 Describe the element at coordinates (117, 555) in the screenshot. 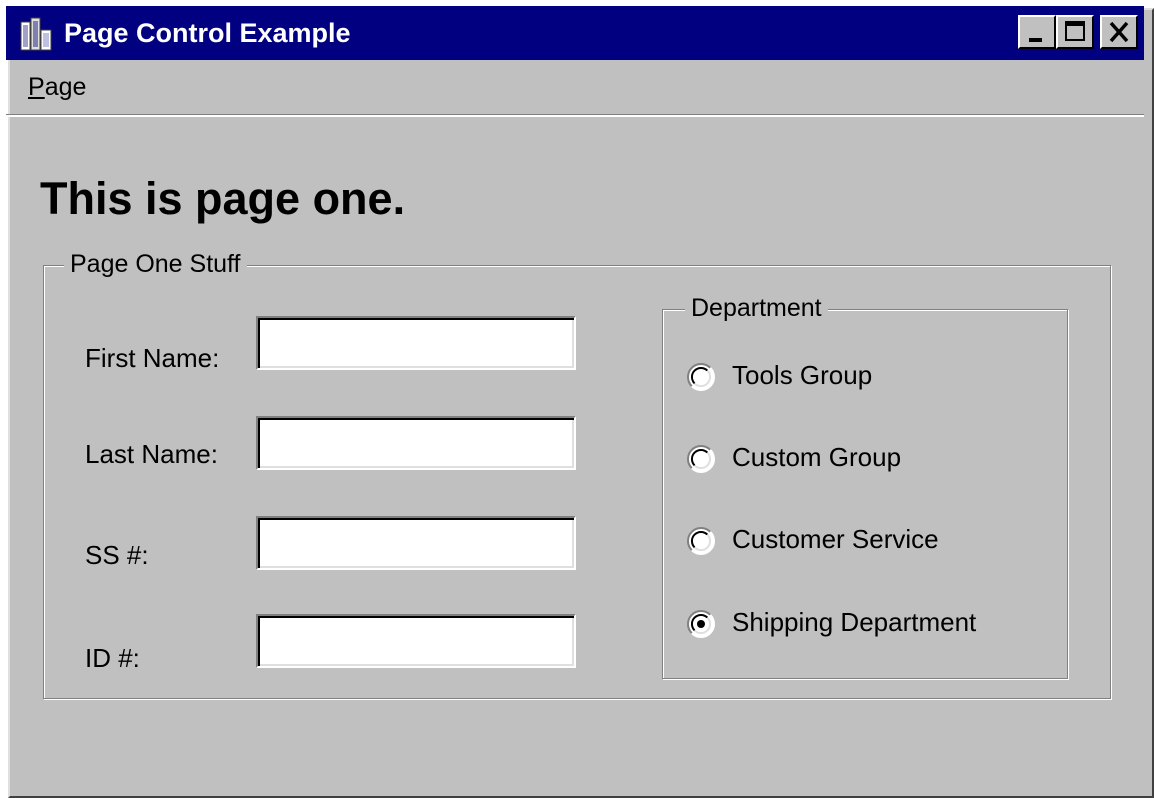

I see `ss-number-label: SS #:` at that location.